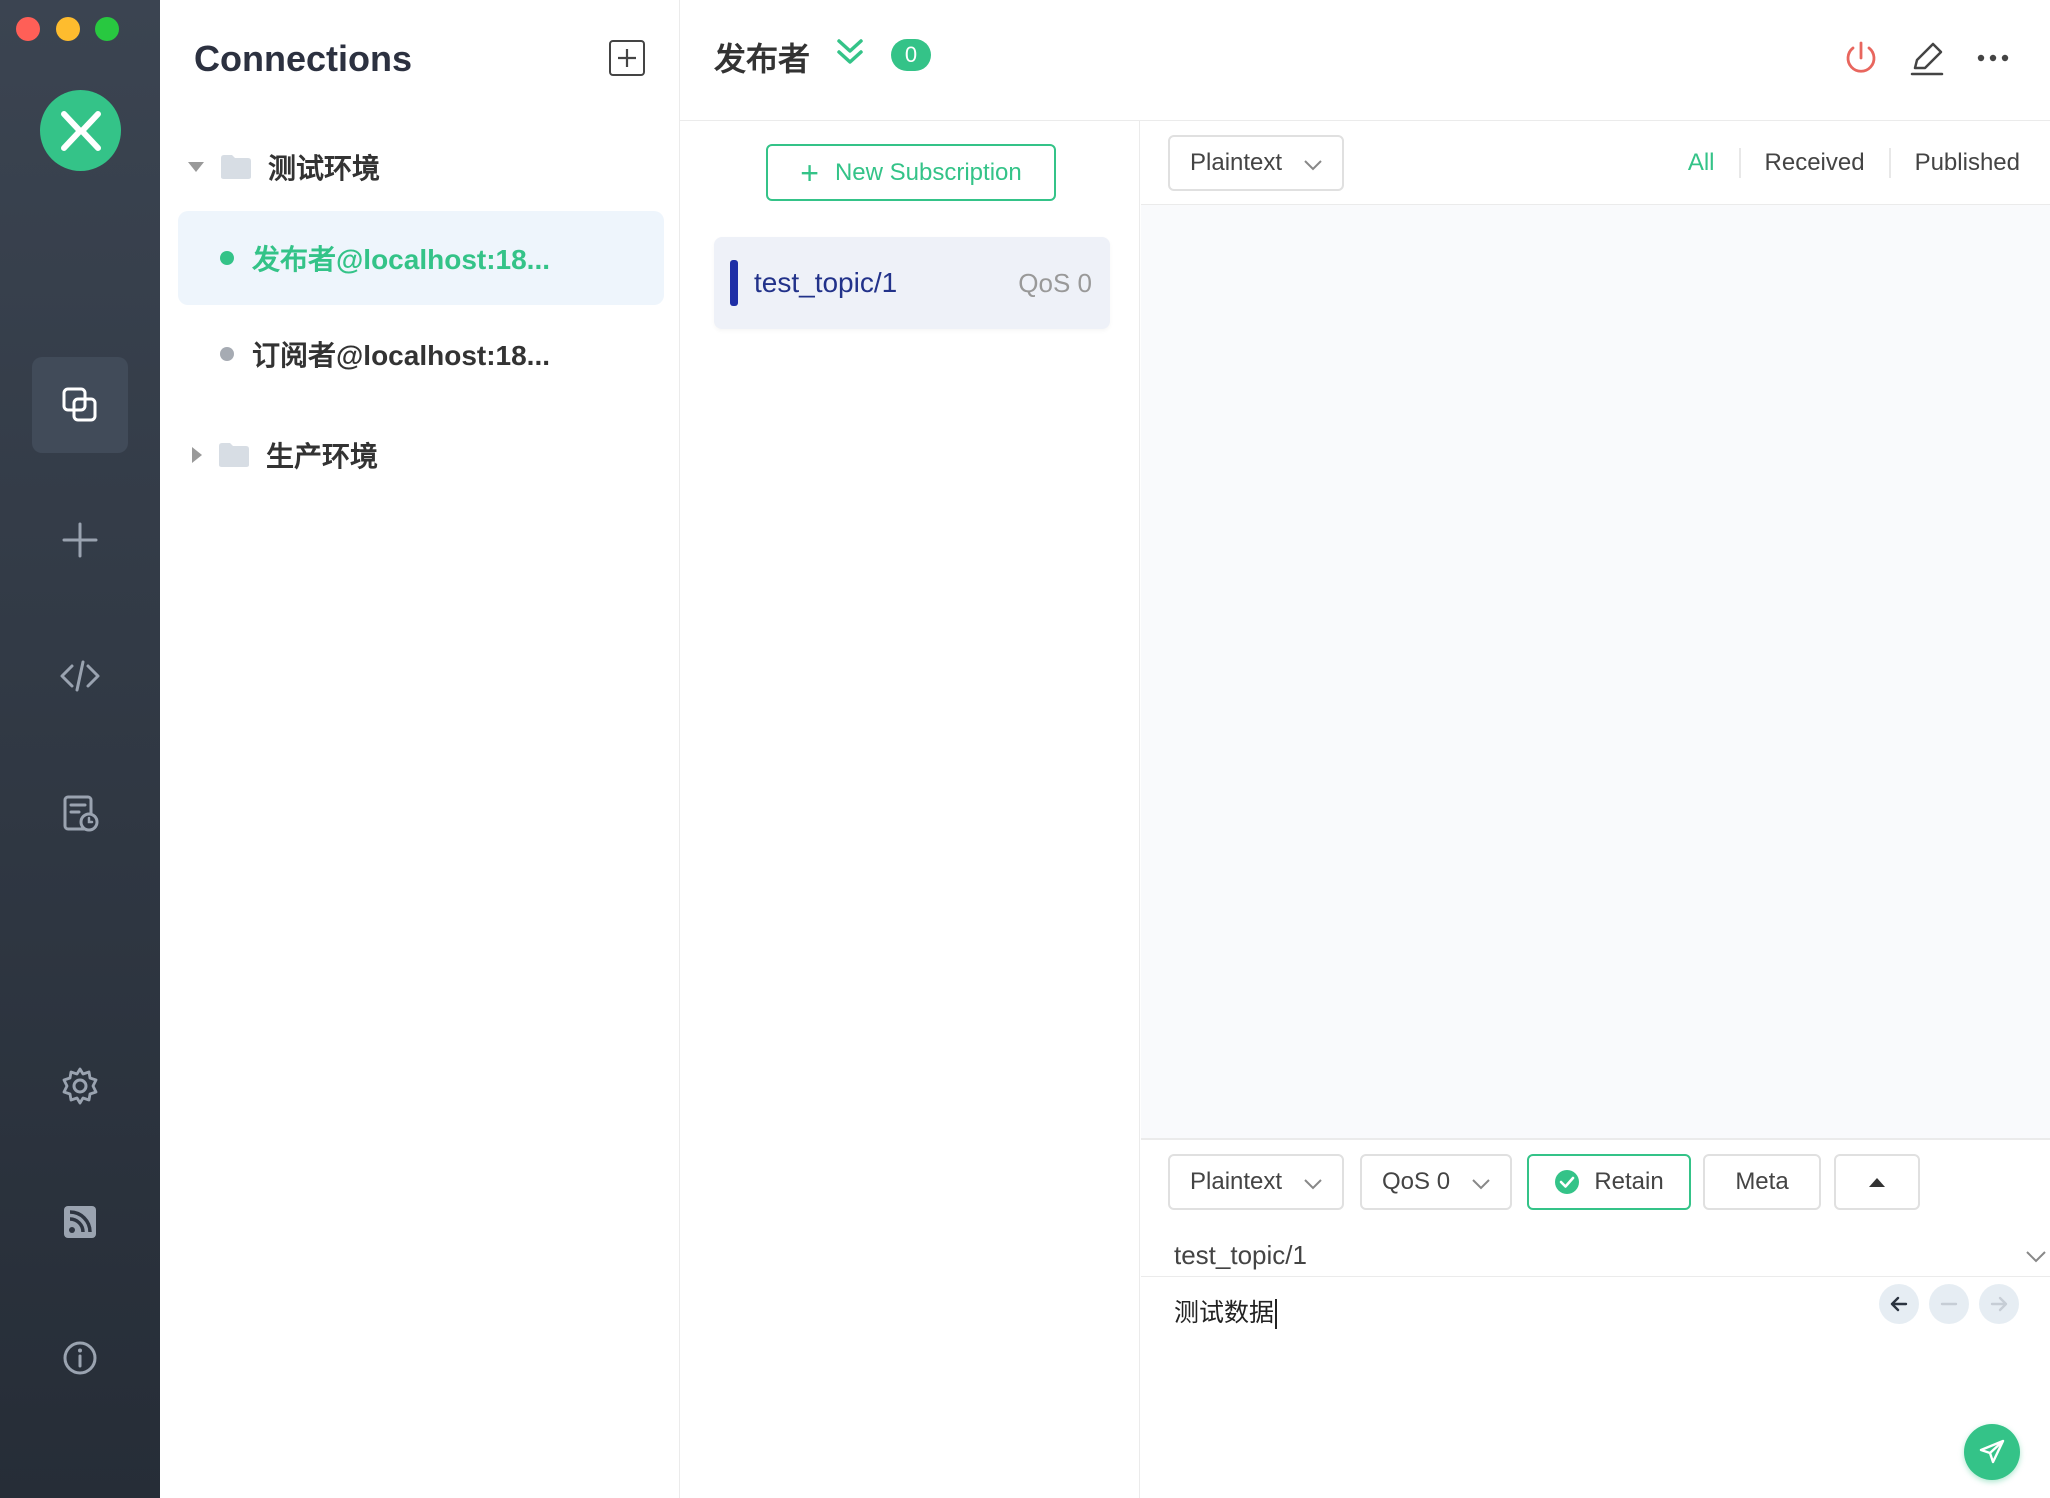  I want to click on nav-feed-button, so click(80, 1222).